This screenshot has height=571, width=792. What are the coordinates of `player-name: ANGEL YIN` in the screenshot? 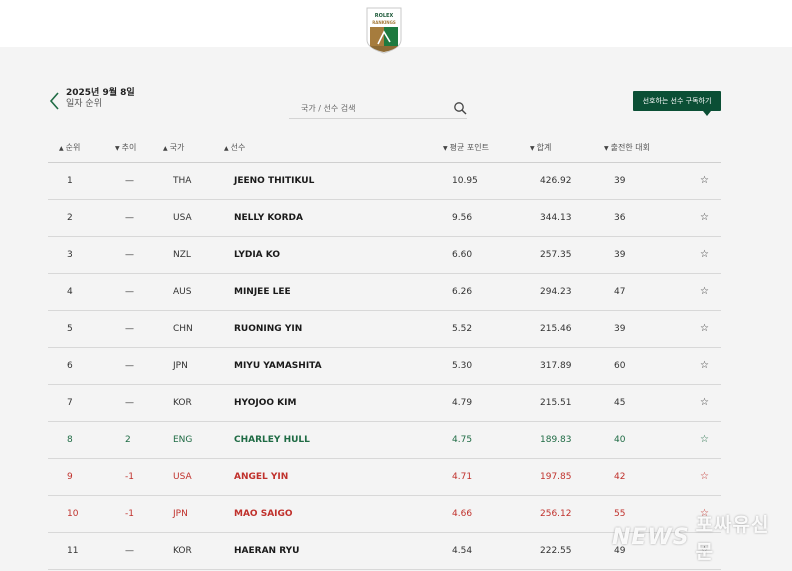 It's located at (261, 477).